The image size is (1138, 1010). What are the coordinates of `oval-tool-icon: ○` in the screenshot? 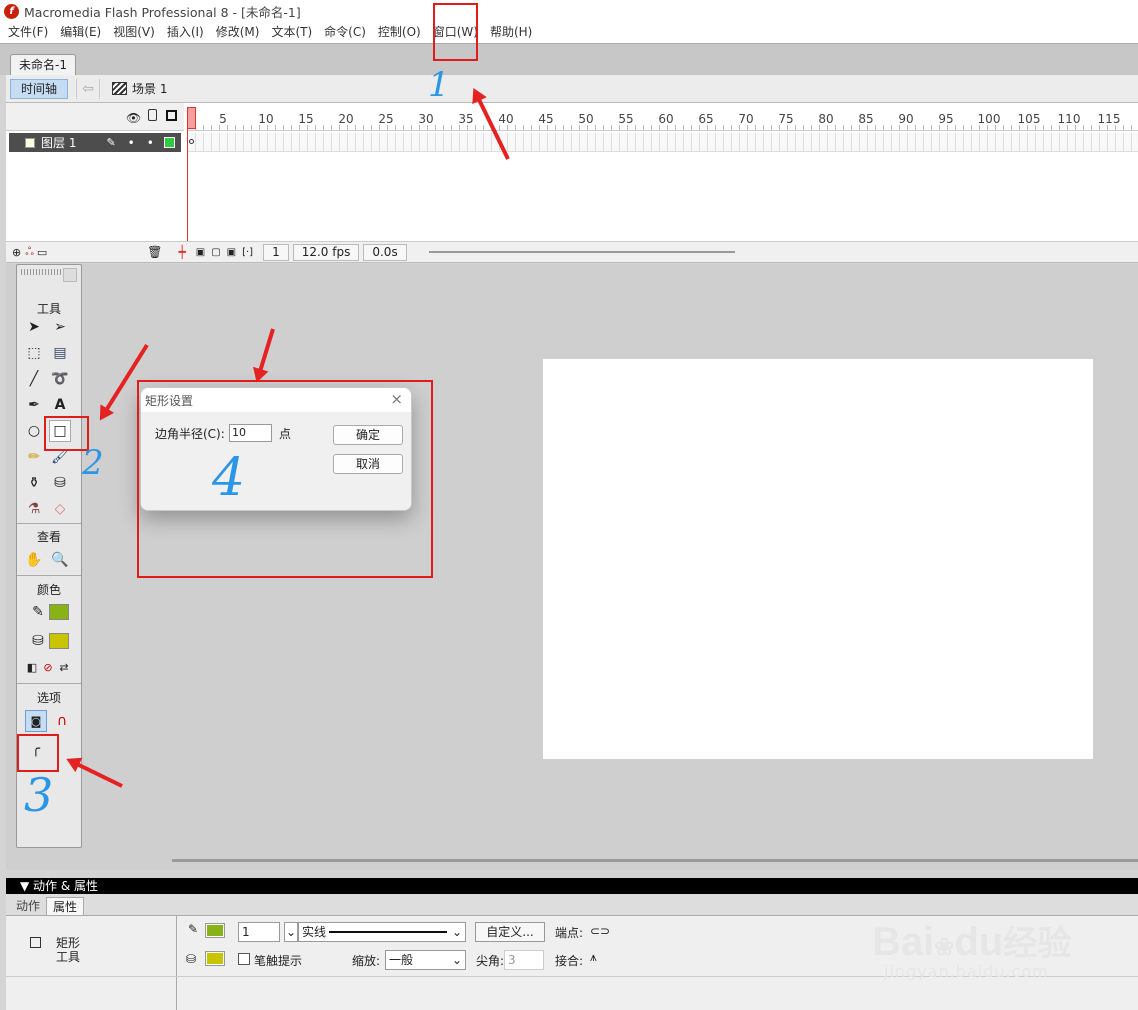 It's located at (34, 431).